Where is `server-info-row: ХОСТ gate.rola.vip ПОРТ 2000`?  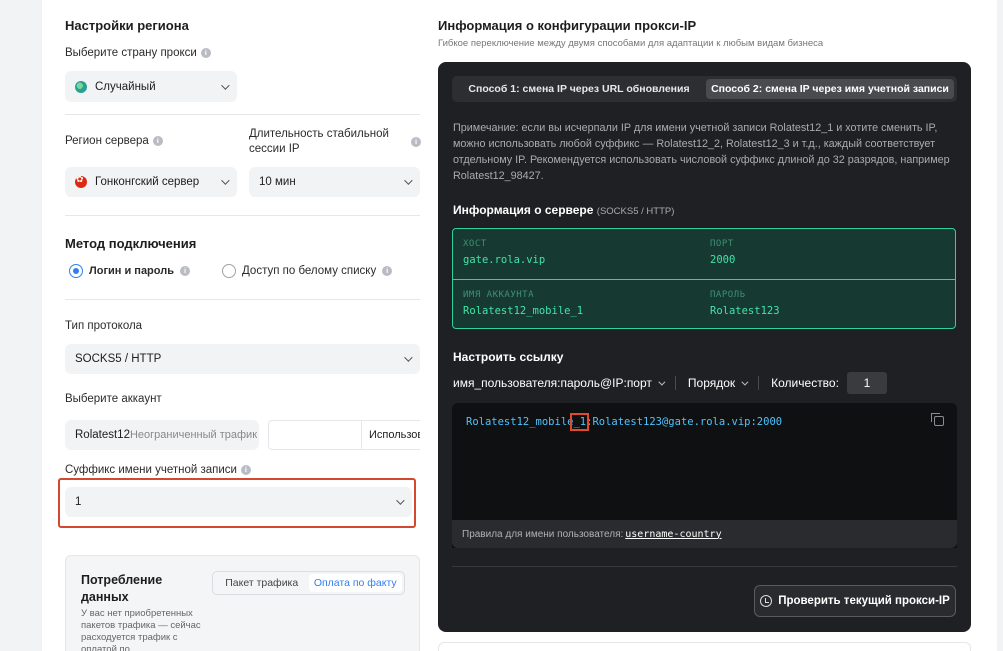 server-info-row: ХОСТ gate.rola.vip ПОРТ 2000 is located at coordinates (704, 254).